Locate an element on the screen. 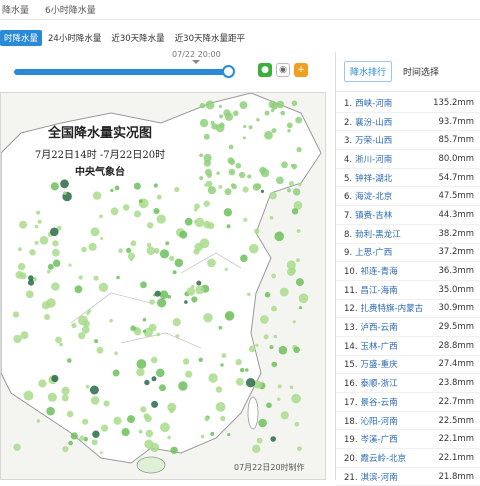 The image size is (480, 486). sub-tab-bar: 时降水量 24小时降水量 近30天降水量 近30天降水量距平 is located at coordinates (167, 38).